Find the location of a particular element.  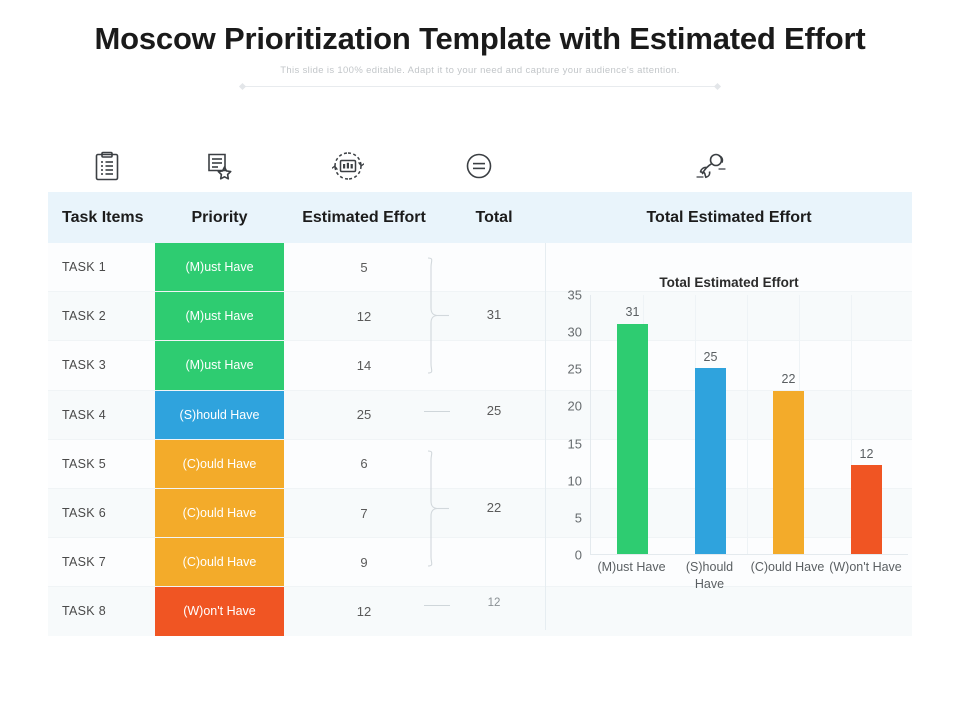

cell-effort: 7 is located at coordinates (364, 513).